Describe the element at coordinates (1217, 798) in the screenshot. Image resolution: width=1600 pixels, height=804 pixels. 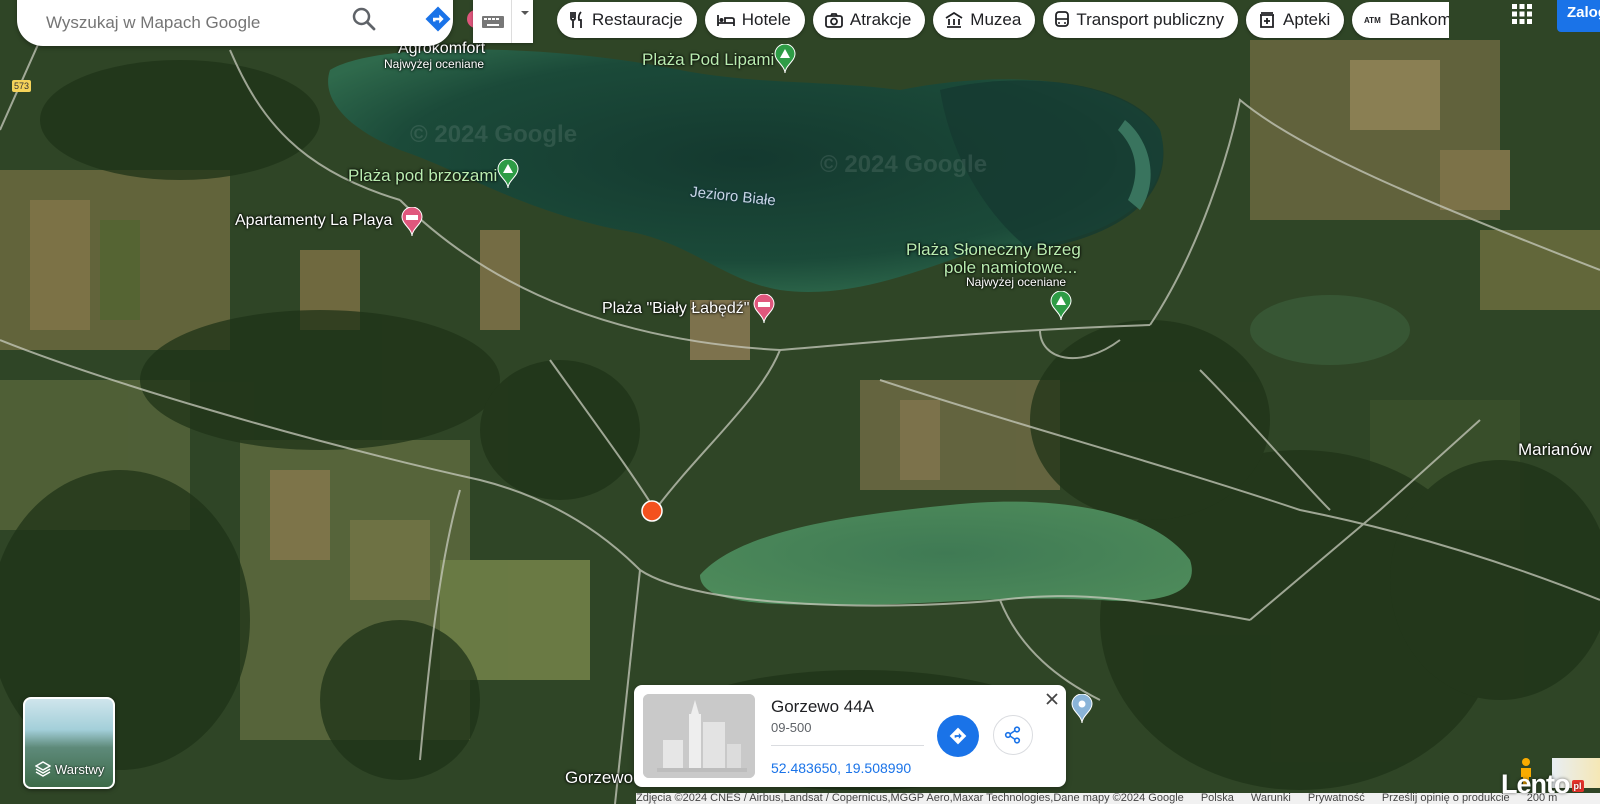
I see `footer-country: Polska` at that location.